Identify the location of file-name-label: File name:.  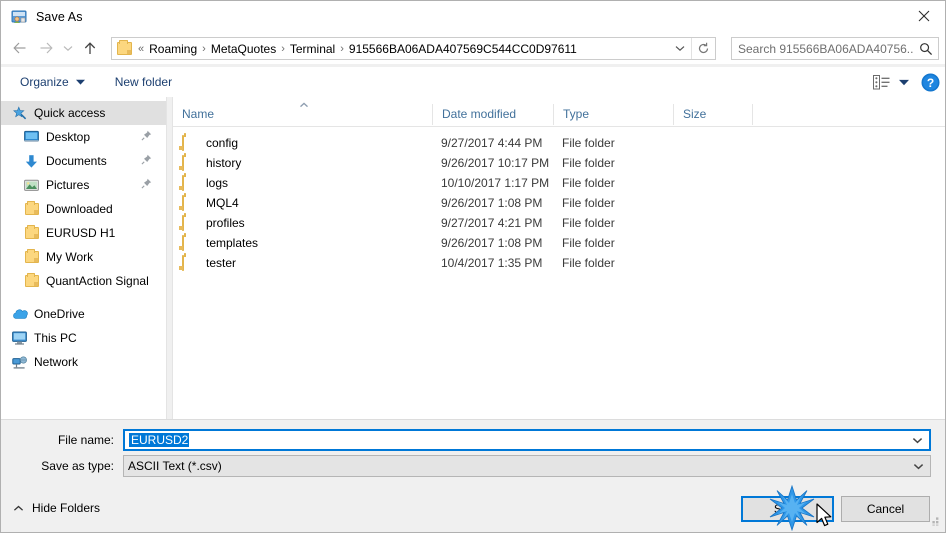
(85, 440).